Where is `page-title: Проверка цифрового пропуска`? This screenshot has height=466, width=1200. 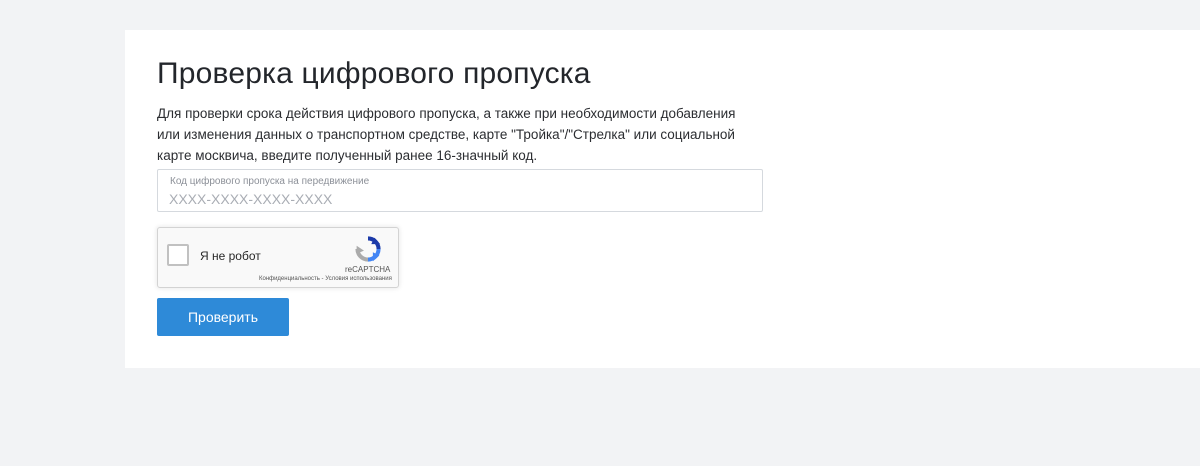
page-title: Проверка цифрового пропуска is located at coordinates (374, 73).